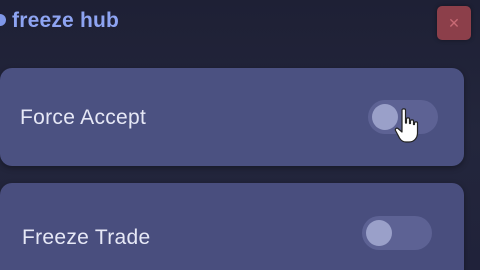  I want to click on freeze-trade-toggle, so click(397, 233).